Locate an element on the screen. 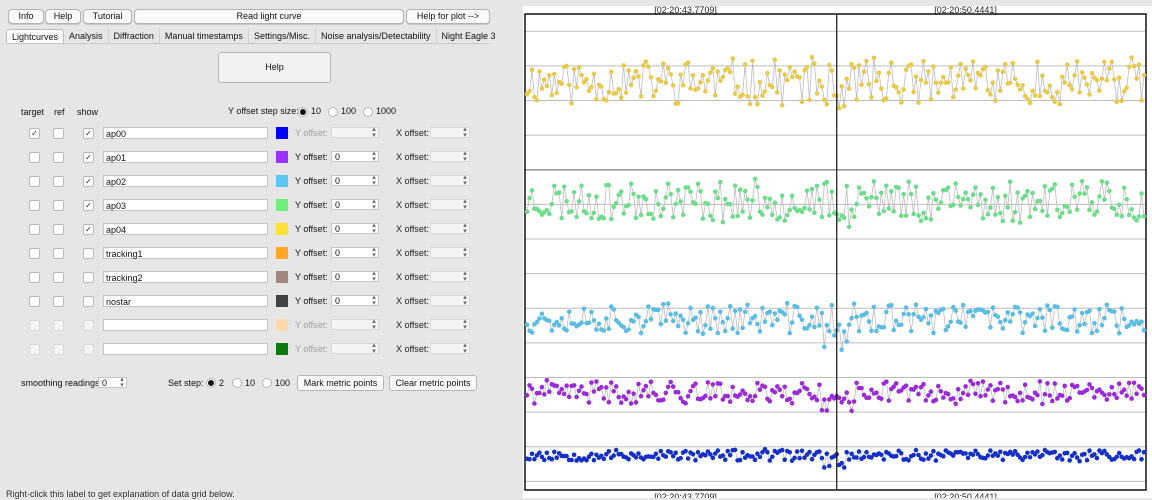  clear-metric-points-button: Clear metric points is located at coordinates (433, 383).